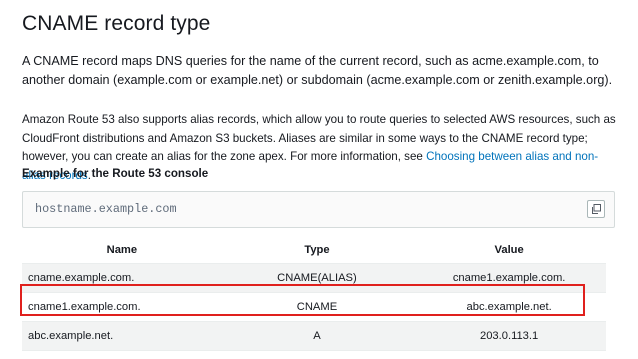 This screenshot has height=359, width=638. I want to click on page-title: CNAME record type, so click(116, 23).